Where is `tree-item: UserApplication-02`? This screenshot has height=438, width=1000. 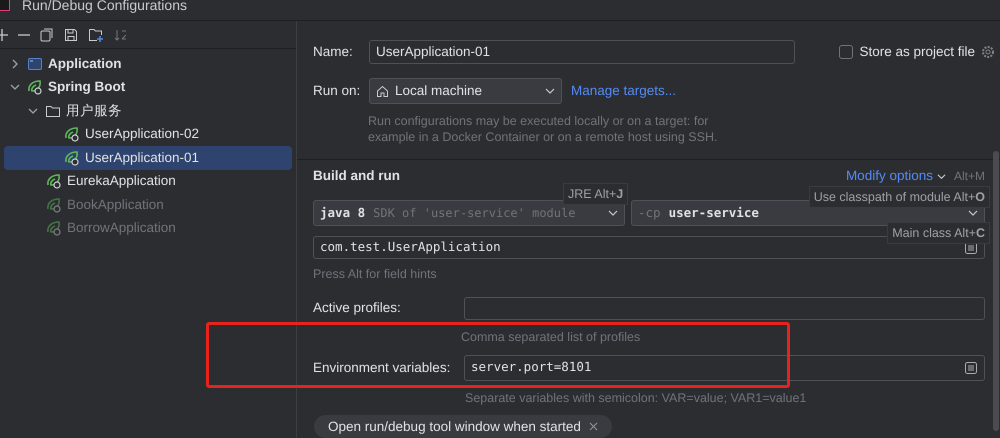 tree-item: UserApplication-02 is located at coordinates (148, 134).